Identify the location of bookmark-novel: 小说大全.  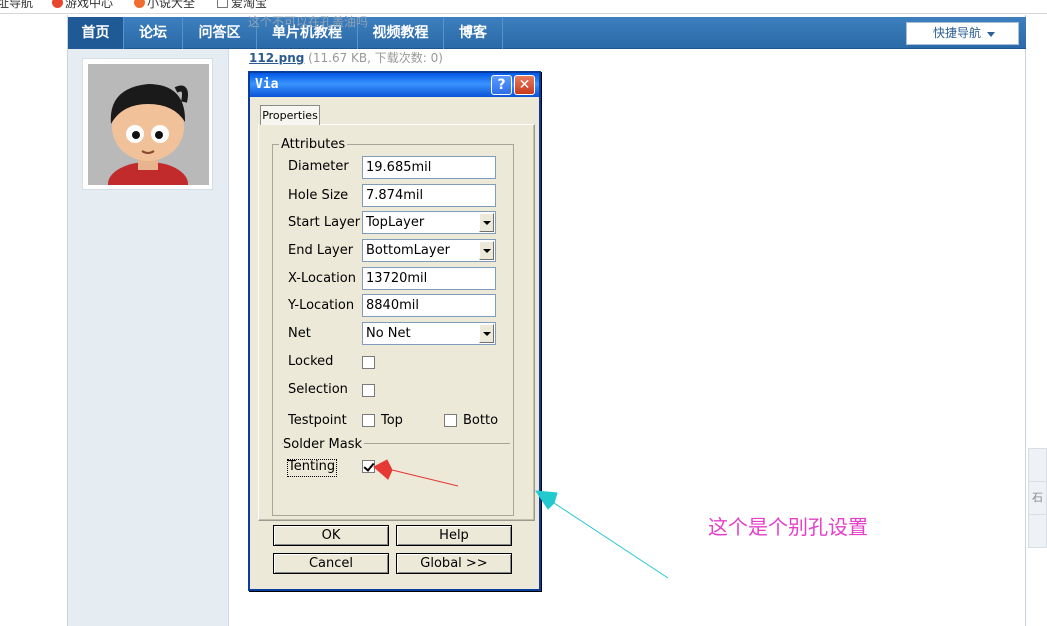
(164, 5).